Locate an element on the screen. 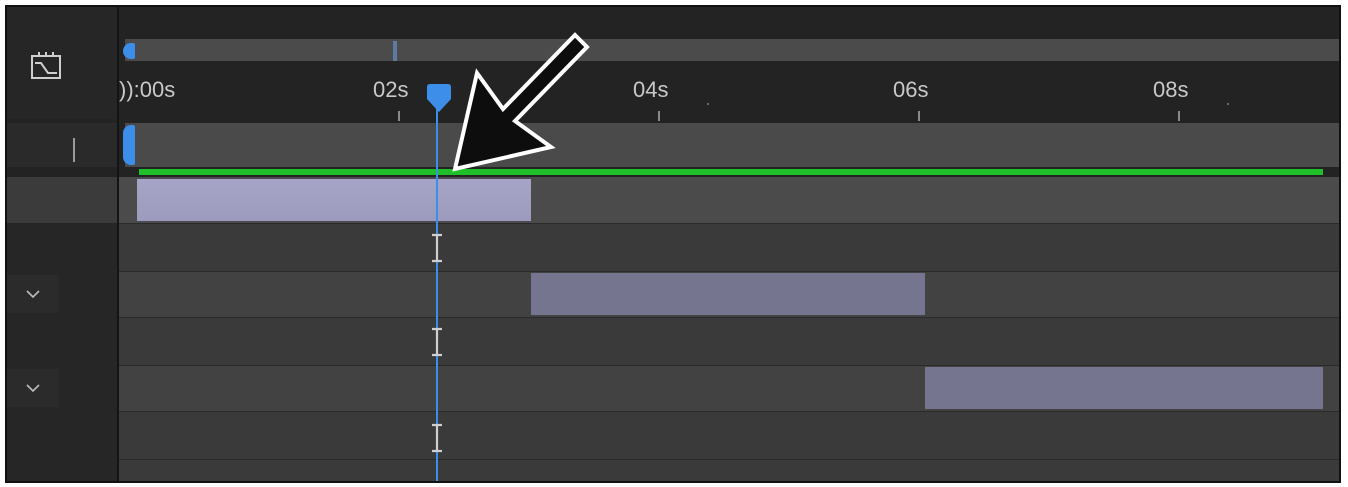 Image resolution: width=1348 pixels, height=487 pixels. layer-bar-marker is located at coordinates (74, 150).